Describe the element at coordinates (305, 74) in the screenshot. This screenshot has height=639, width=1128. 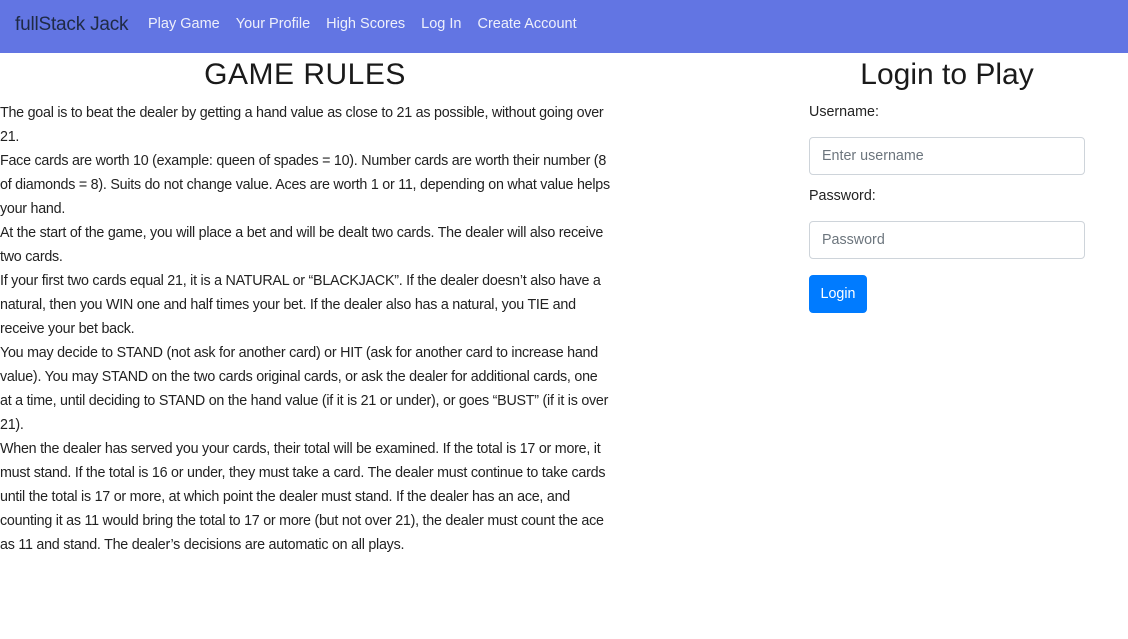
I see `game-rules-title: GAME RULES` at that location.